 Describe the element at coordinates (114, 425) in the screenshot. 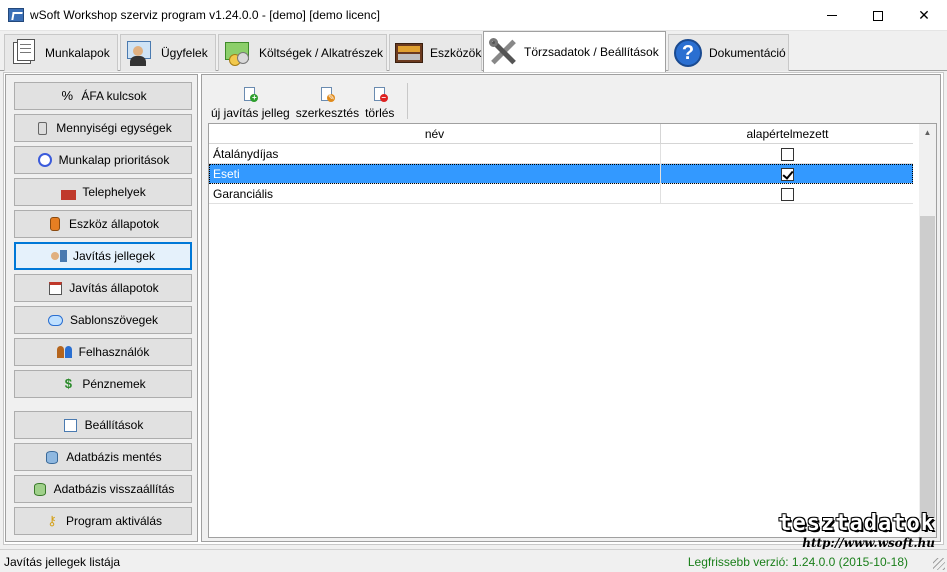

I see `sidebar-item-label: Beállítások` at that location.